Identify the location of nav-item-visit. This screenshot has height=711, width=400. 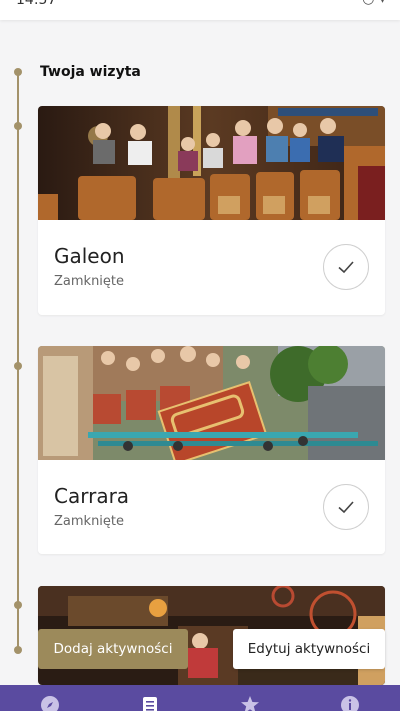
(150, 698).